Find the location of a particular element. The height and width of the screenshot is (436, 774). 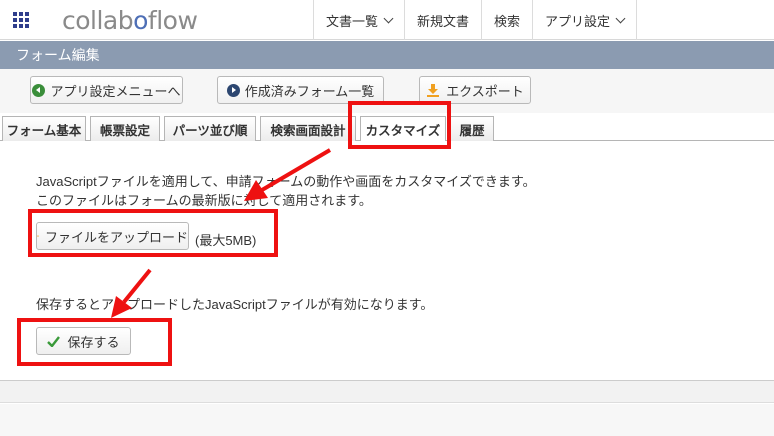

apps-grid-icon is located at coordinates (21, 20).